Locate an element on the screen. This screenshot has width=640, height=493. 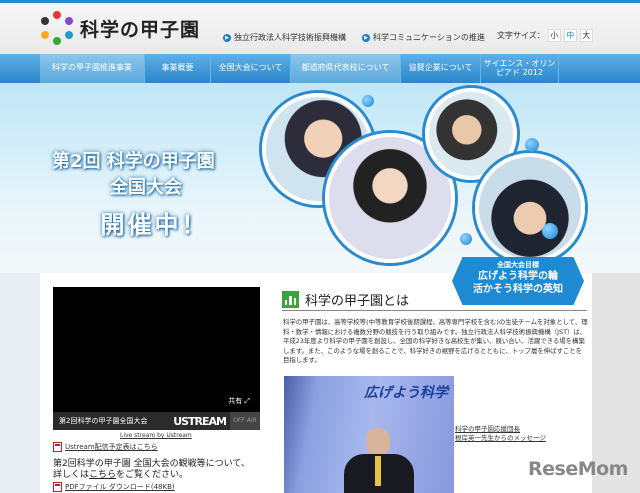
share-button: 共有 ⤢ is located at coordinates (239, 401).